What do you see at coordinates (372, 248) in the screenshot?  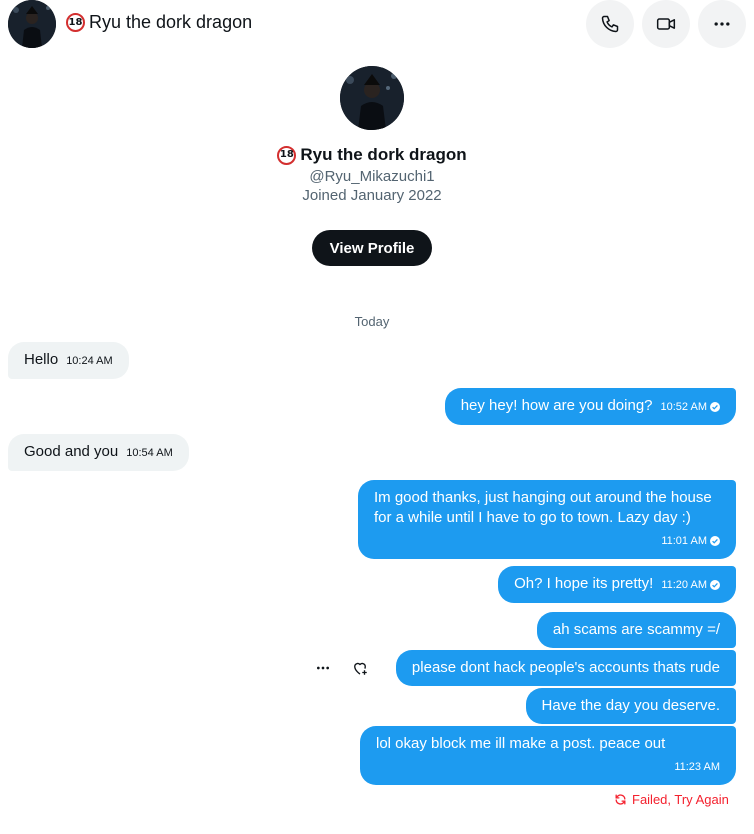 I see `view-profile-button: View Profile` at bounding box center [372, 248].